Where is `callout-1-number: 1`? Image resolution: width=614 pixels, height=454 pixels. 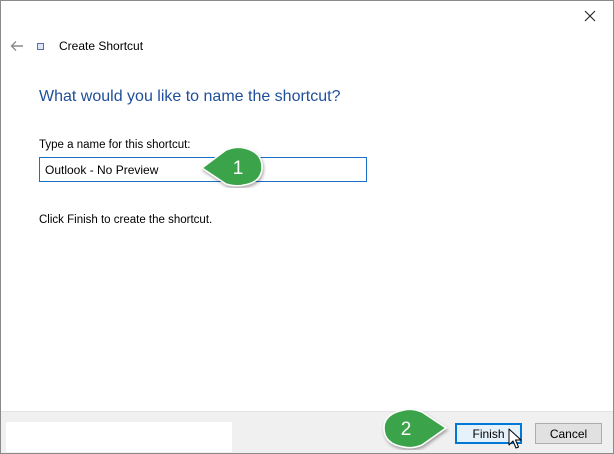 callout-1-number: 1 is located at coordinates (238, 168).